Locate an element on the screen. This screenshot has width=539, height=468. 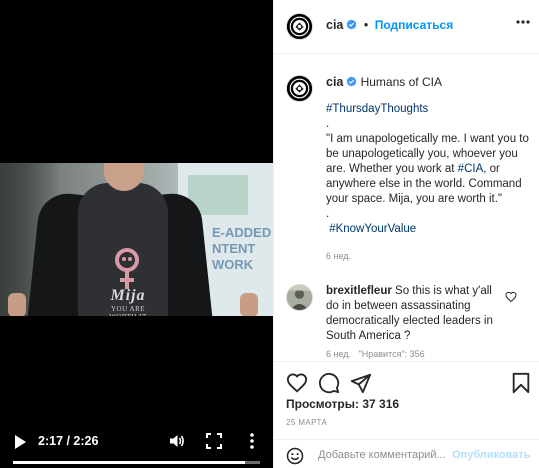
share-icon is located at coordinates (361, 383).